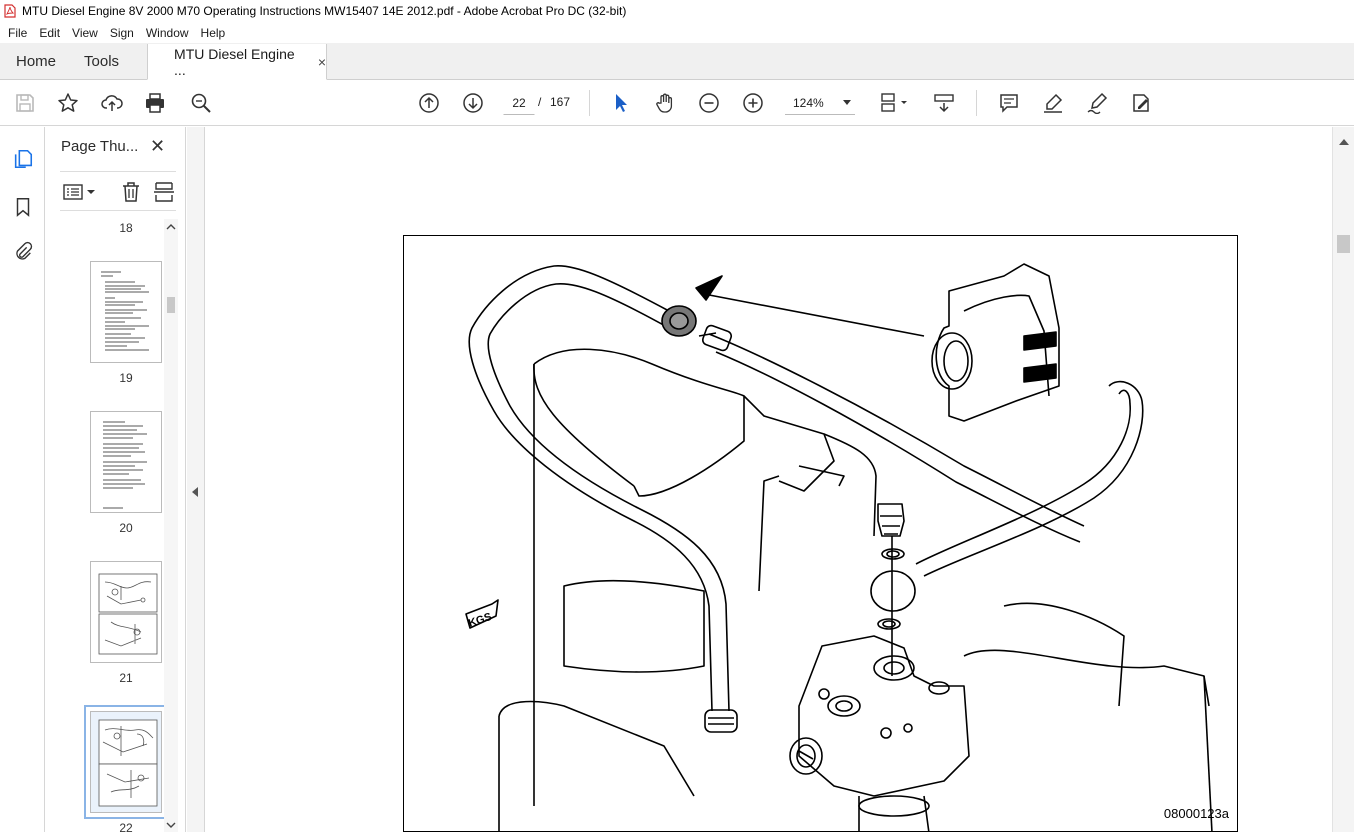 The image size is (1354, 832). I want to click on thumbnail-list: 18 19 20 21 22, so click(109, 522).